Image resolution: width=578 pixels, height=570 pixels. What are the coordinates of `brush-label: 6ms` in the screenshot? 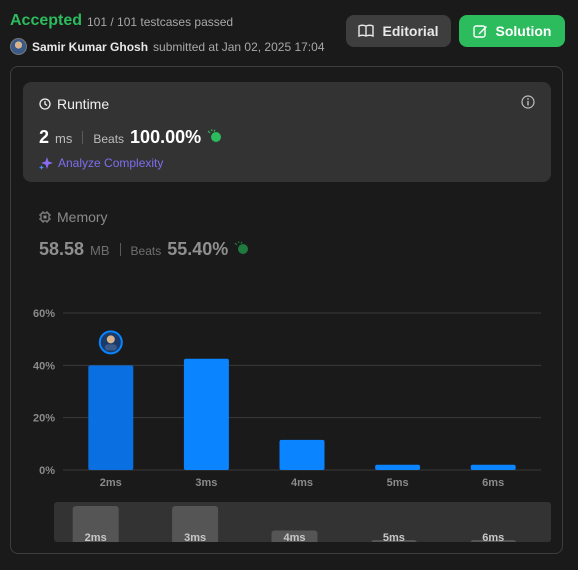 It's located at (493, 537).